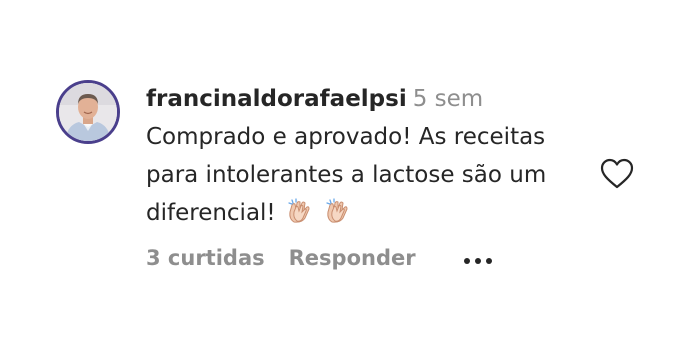 This screenshot has height=354, width=688. Describe the element at coordinates (448, 99) in the screenshot. I see `timestamp: 5 sem` at that location.